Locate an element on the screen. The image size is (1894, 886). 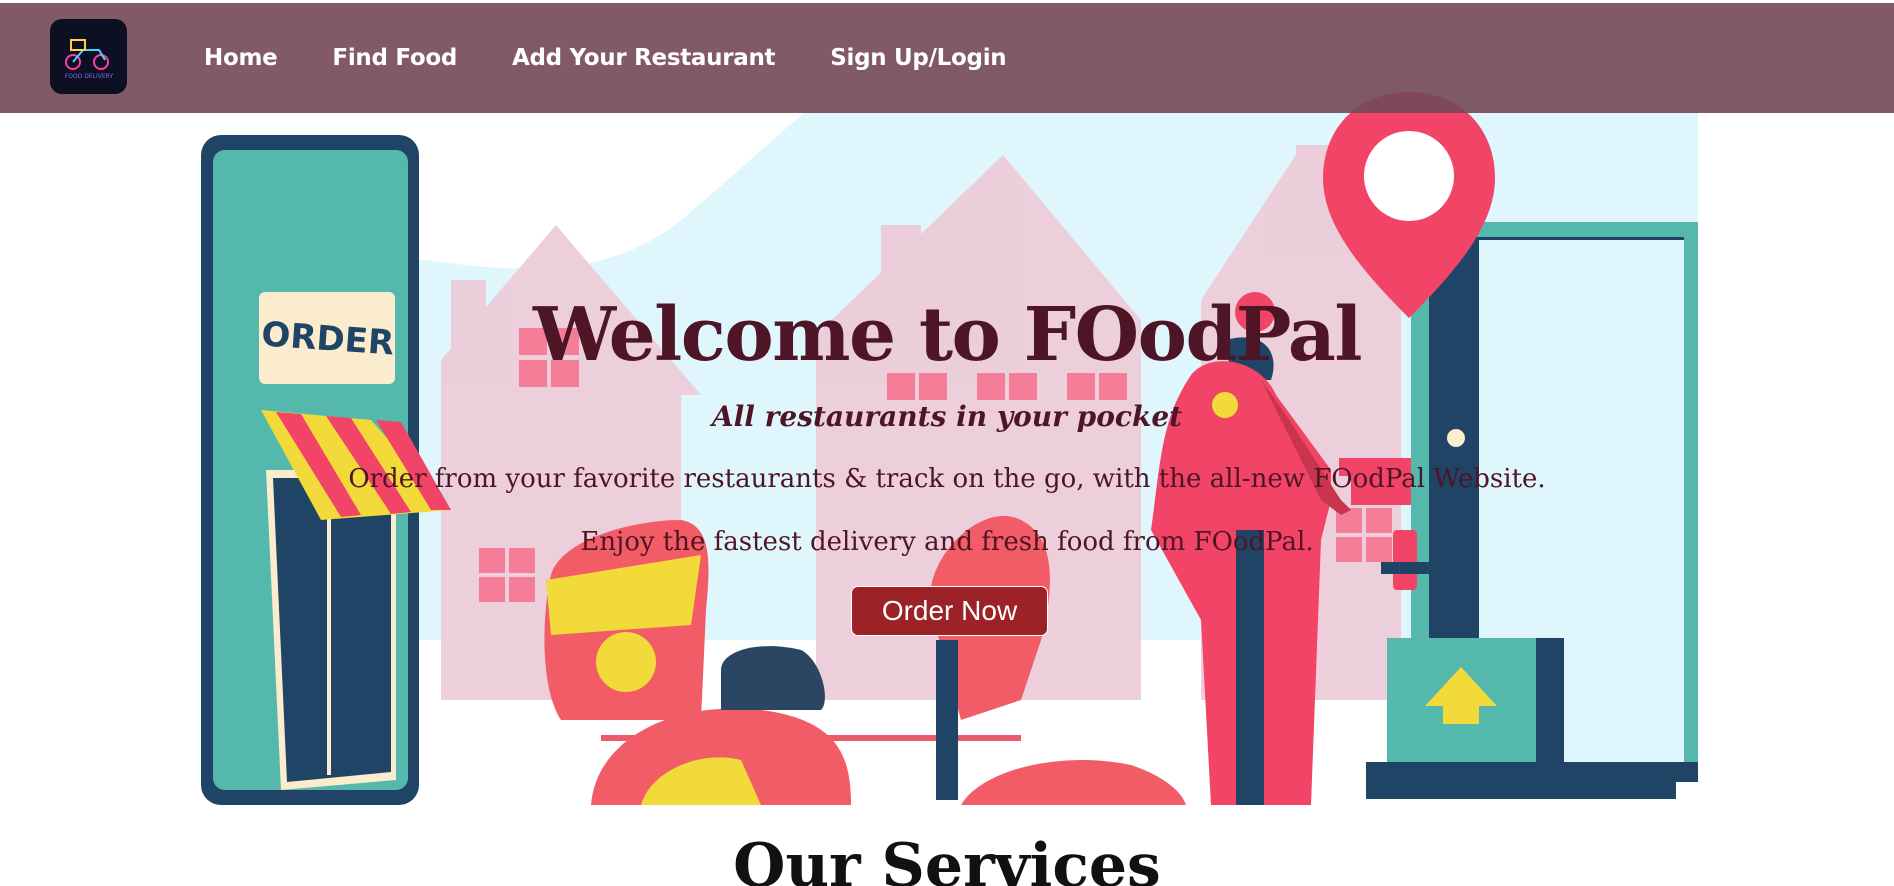
order-now-button: Order Now is located at coordinates (949, 611).